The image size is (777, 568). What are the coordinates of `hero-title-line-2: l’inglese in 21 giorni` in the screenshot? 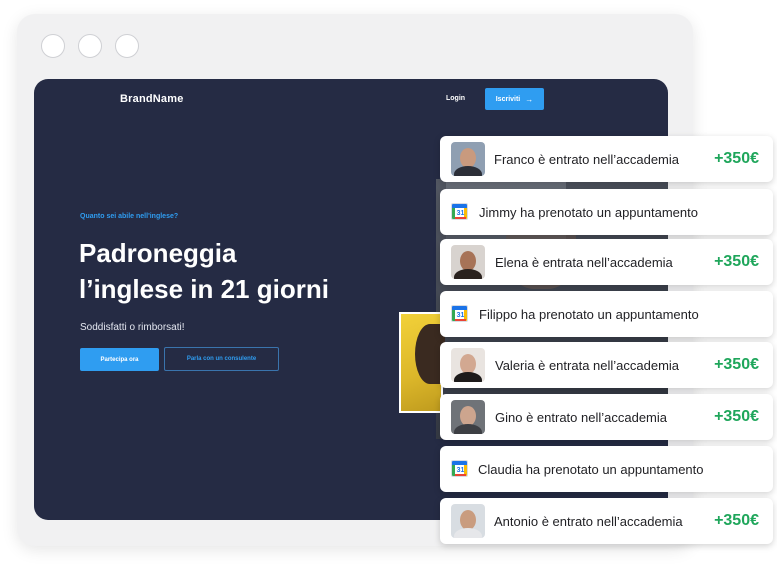 It's located at (204, 289).